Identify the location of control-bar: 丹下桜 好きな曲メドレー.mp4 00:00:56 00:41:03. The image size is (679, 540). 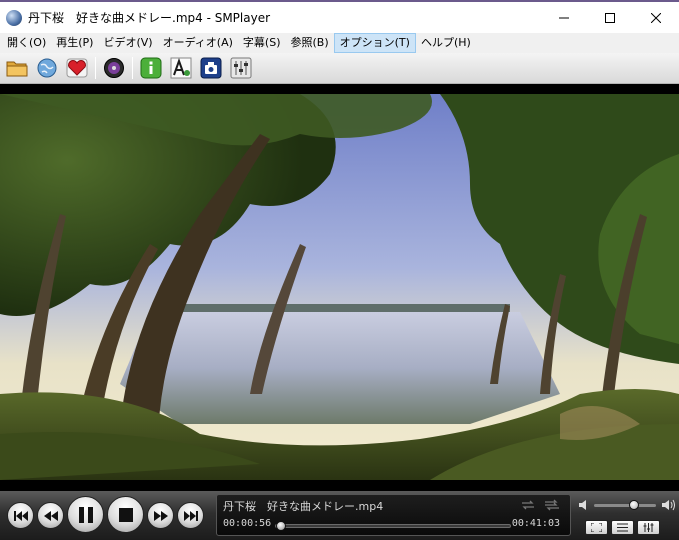
(339, 515).